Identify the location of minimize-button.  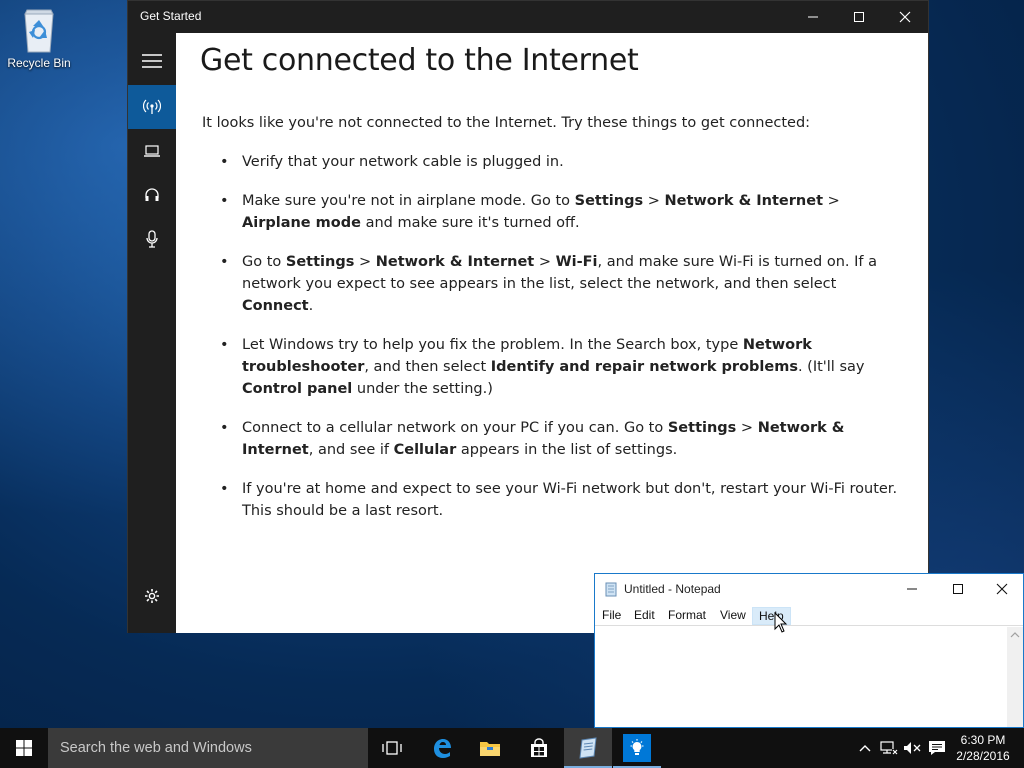
(813, 17).